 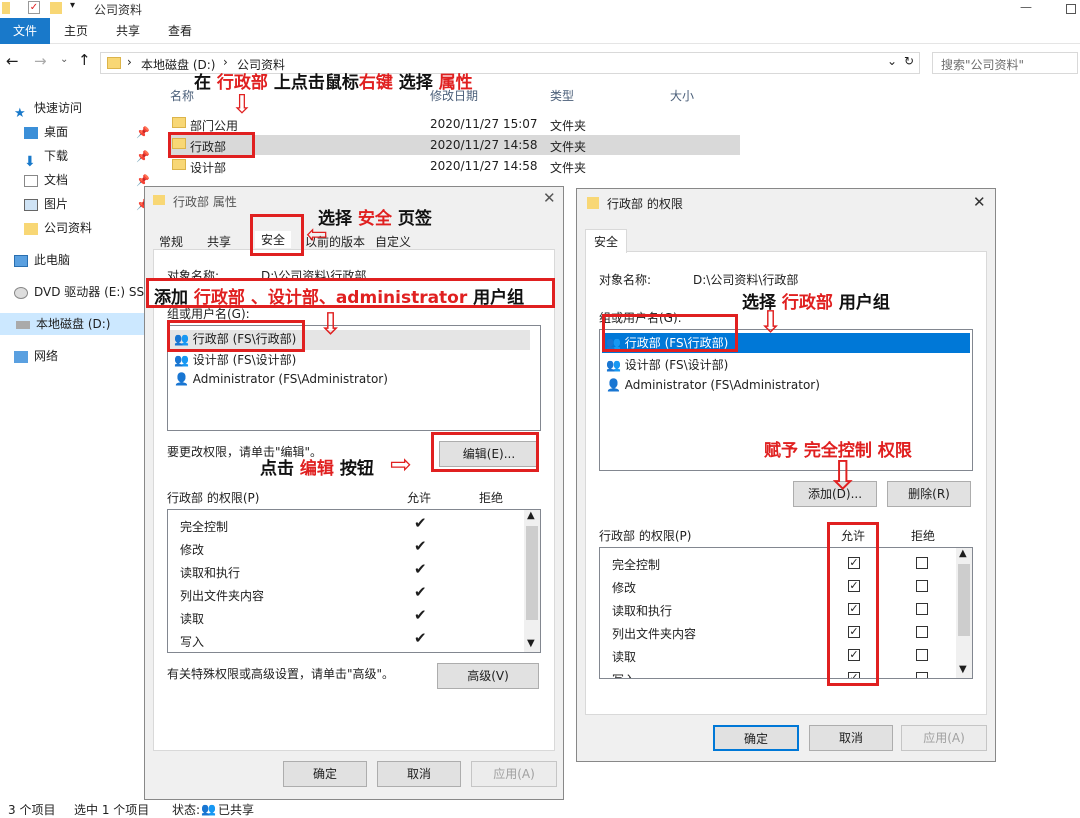 What do you see at coordinates (12, 61) in the screenshot?
I see `back-arrow-icon: ←` at bounding box center [12, 61].